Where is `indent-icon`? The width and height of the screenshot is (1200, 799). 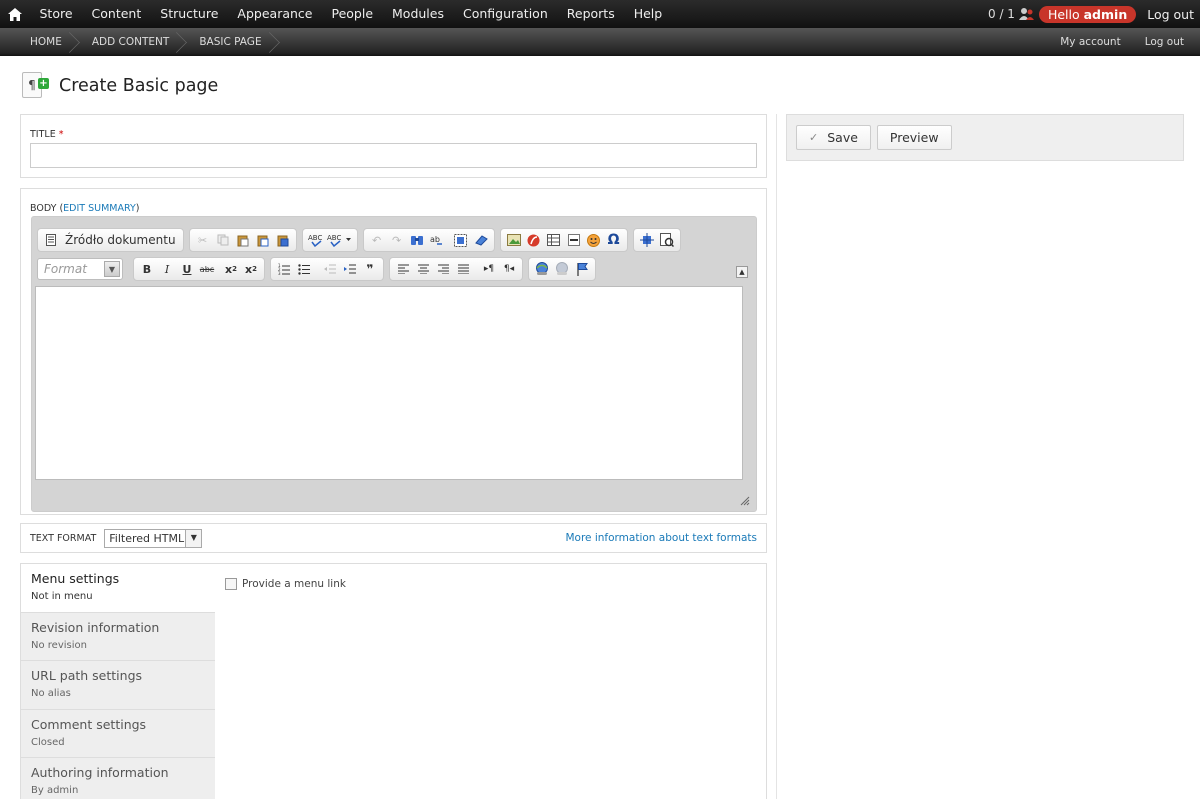
indent-icon is located at coordinates (350, 269).